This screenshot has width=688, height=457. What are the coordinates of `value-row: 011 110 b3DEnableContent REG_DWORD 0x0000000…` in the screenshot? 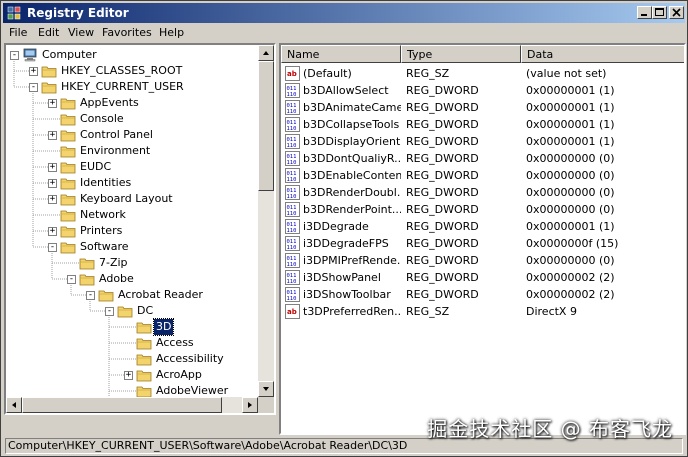 It's located at (482, 175).